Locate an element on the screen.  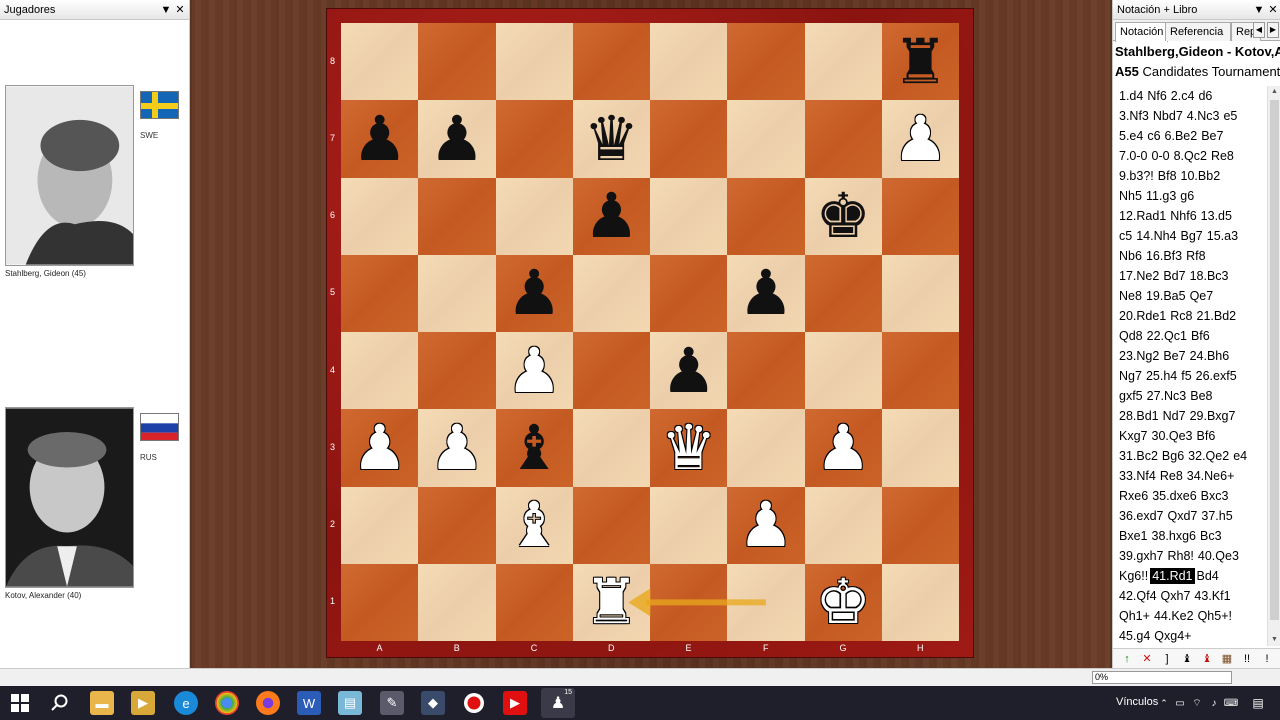
move: e5 is located at coordinates (1230, 116).